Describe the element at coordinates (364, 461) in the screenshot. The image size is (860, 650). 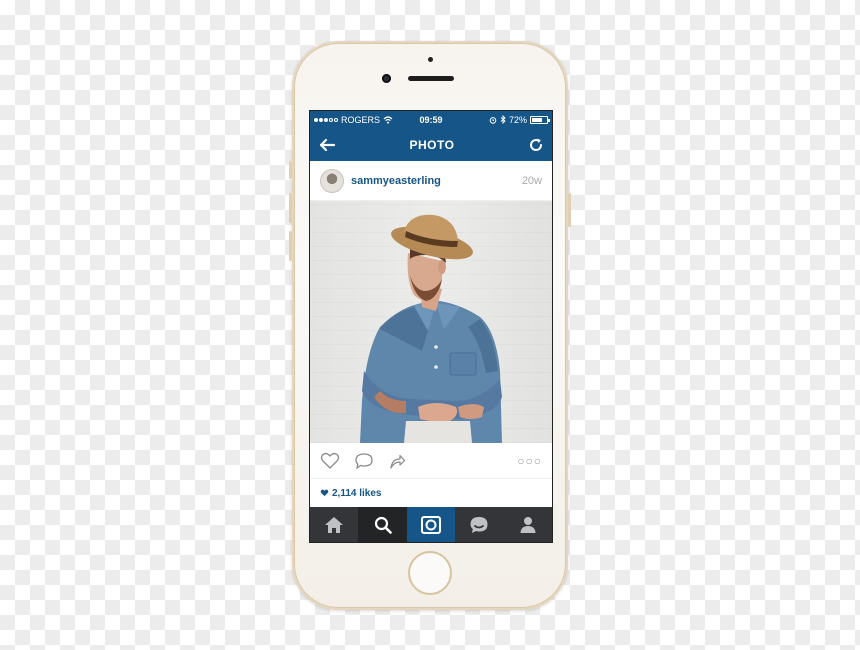
I see `comment-icon` at that location.